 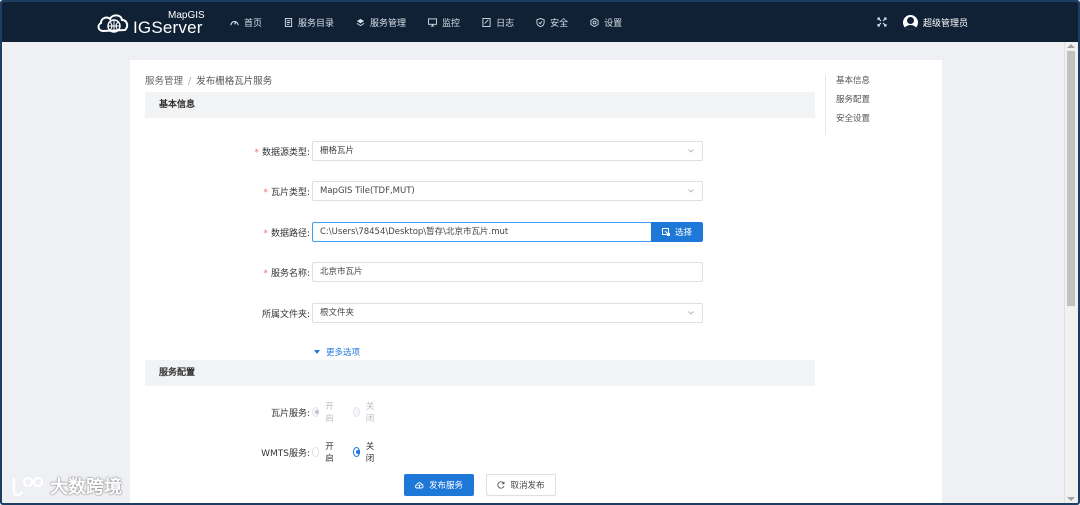 I want to click on nav-service-manage: 服务管理, so click(x=381, y=22).